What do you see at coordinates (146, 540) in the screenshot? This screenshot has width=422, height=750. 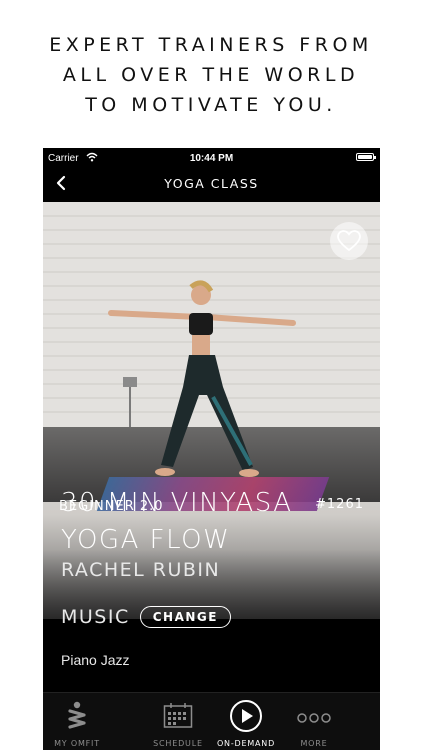 I see `class-title-line-2: YOGA FLOW` at bounding box center [146, 540].